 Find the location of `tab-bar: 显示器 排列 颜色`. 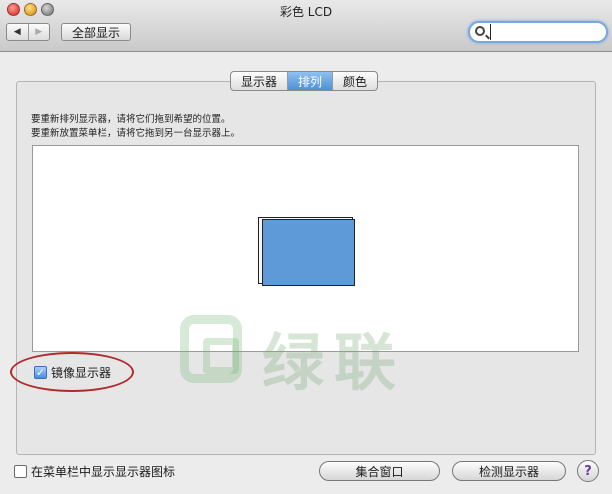

tab-bar: 显示器 排列 颜色 is located at coordinates (304, 81).